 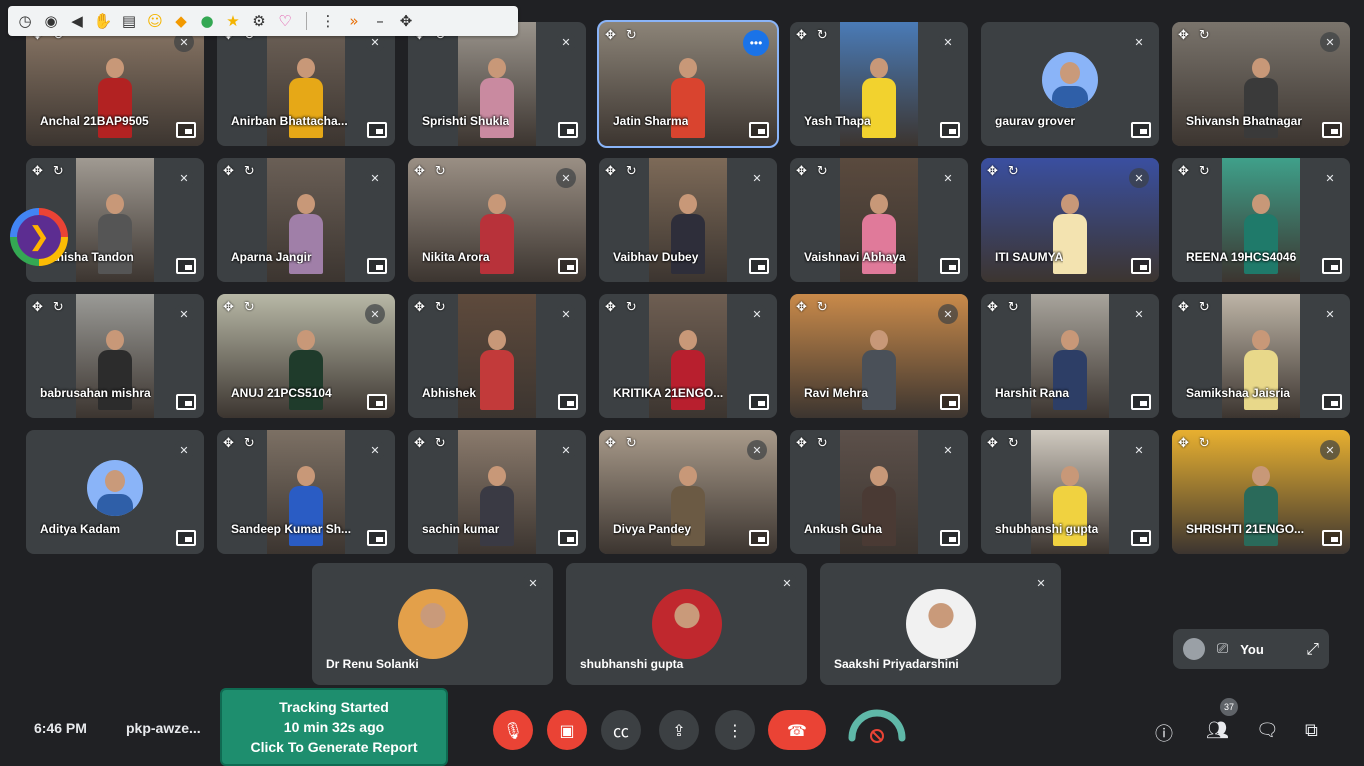 What do you see at coordinates (1070, 356) in the screenshot?
I see `participant-tile: ✥ ↻ ✕ Harshit Rana` at bounding box center [1070, 356].